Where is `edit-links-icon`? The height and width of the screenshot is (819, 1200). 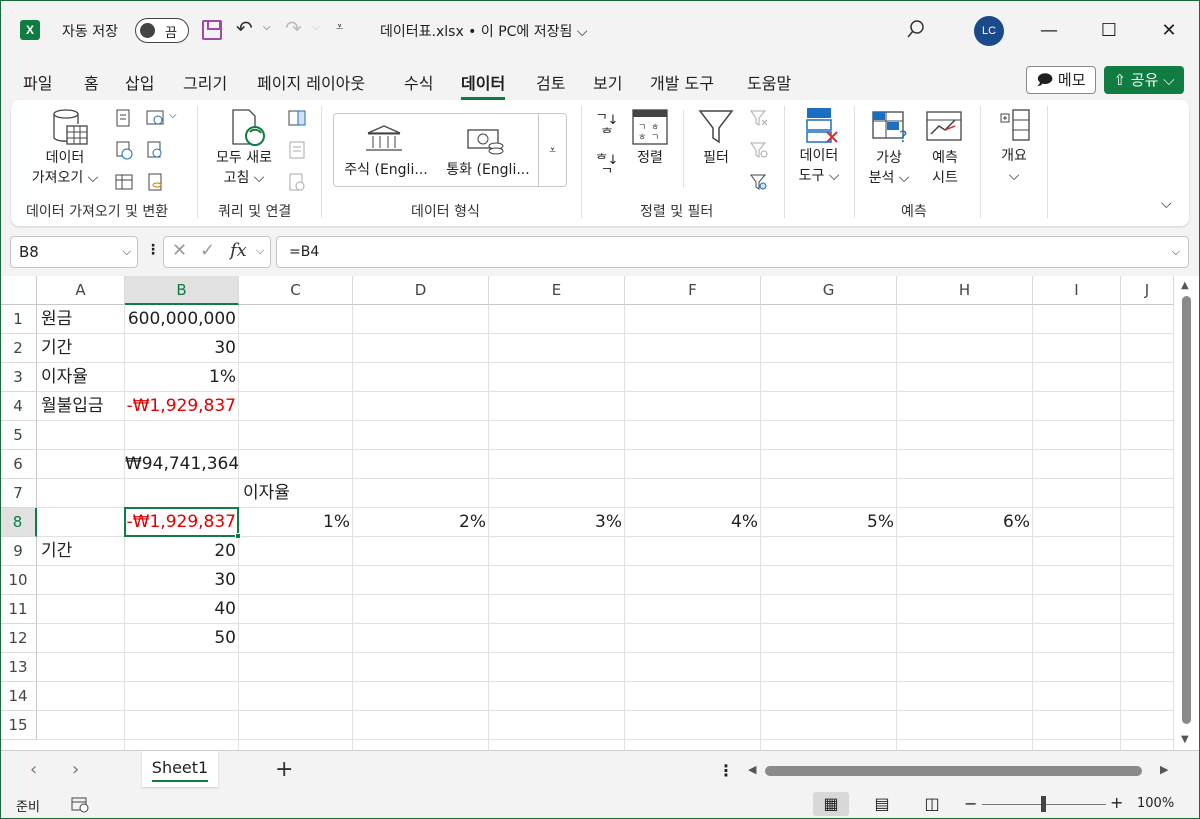 edit-links-icon is located at coordinates (297, 182).